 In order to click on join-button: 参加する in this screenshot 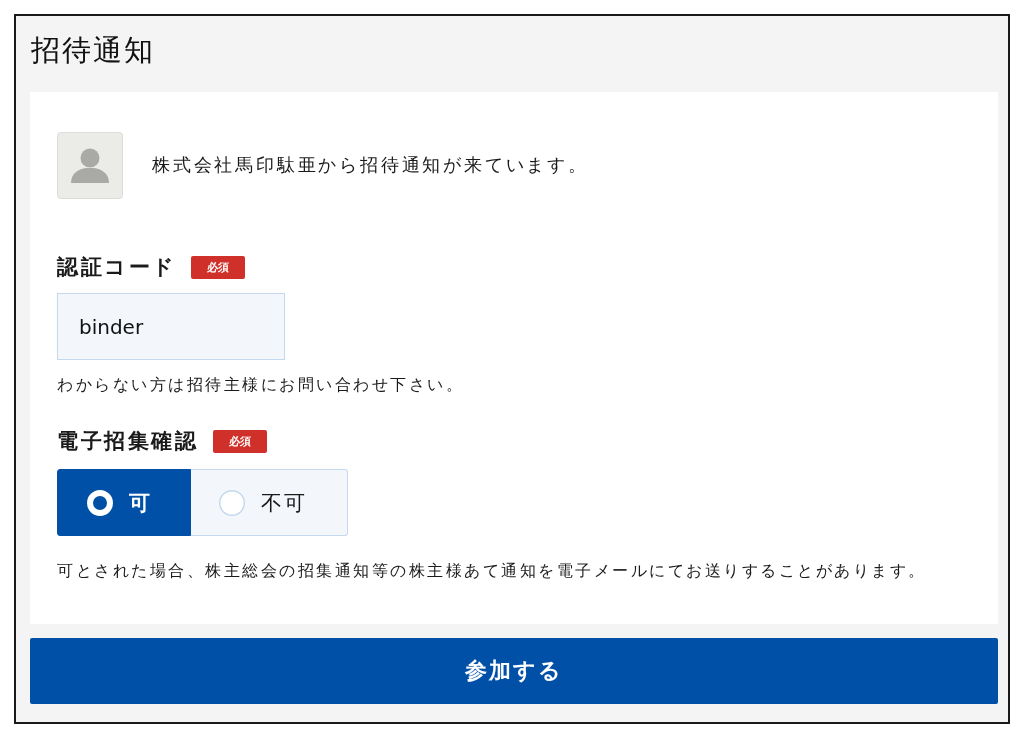, I will do `click(514, 671)`.